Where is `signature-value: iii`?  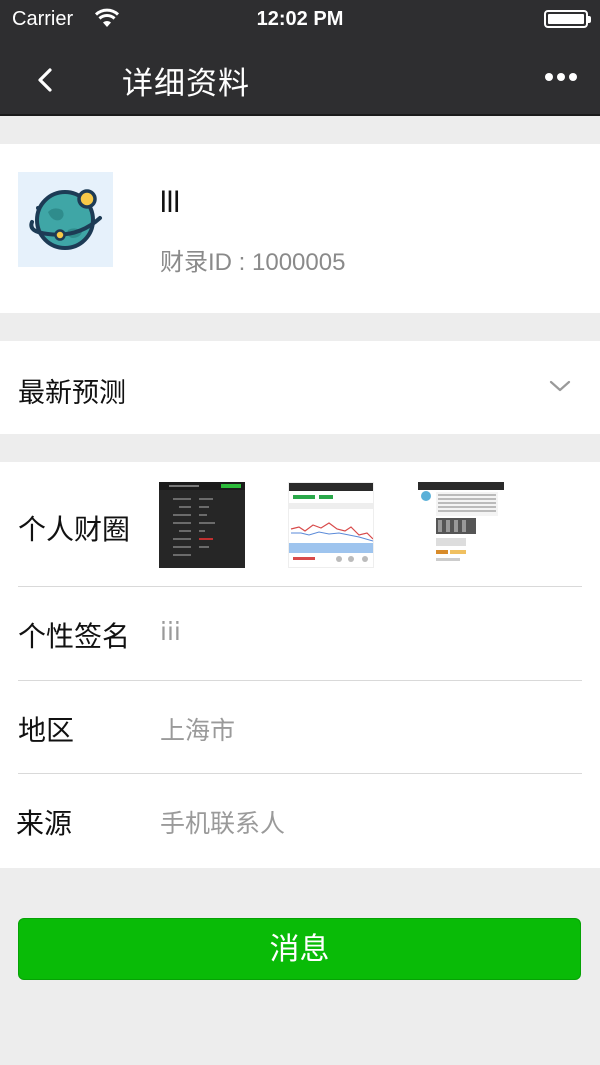
signature-value: iii is located at coordinates (170, 631).